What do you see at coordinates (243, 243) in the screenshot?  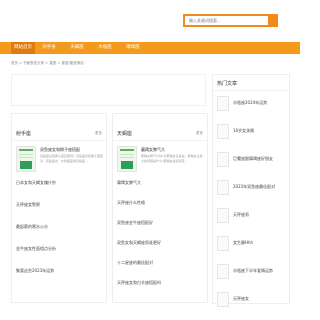 I see `sidebar-item-title: 女生静Hhh` at bounding box center [243, 243].